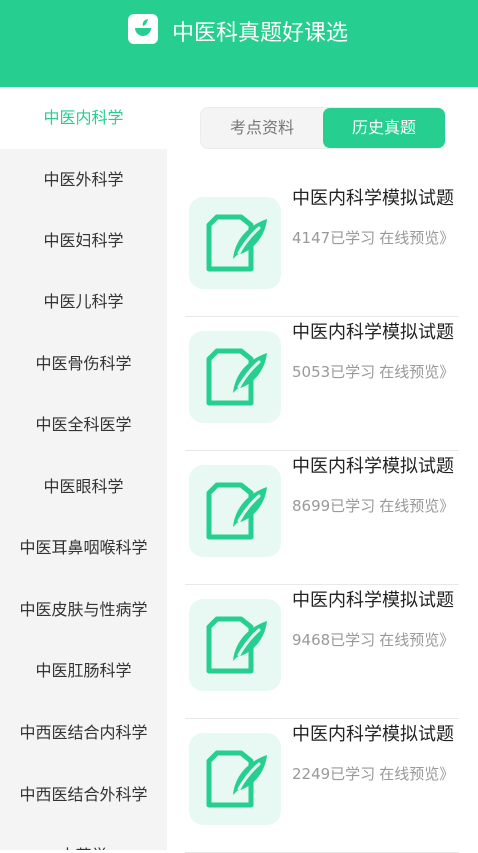  Describe the element at coordinates (260, 33) in the screenshot. I see `page-title: 中医科真题好课选` at that location.